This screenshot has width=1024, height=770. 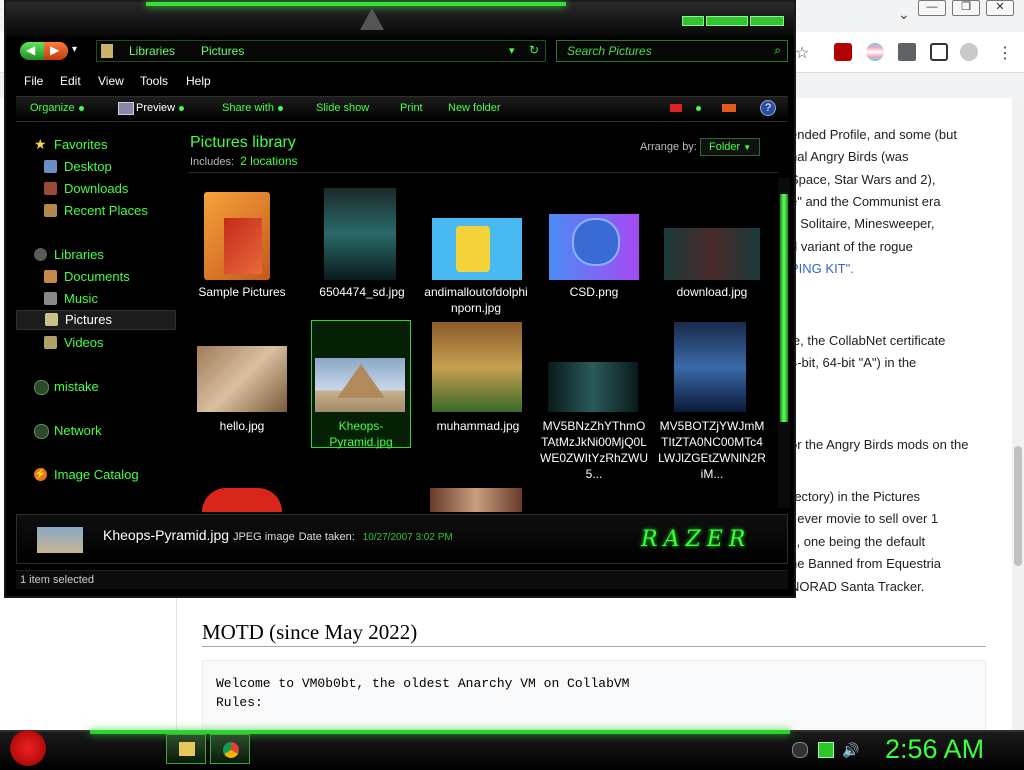 What do you see at coordinates (50, 342) in the screenshot?
I see `videos-icon` at bounding box center [50, 342].